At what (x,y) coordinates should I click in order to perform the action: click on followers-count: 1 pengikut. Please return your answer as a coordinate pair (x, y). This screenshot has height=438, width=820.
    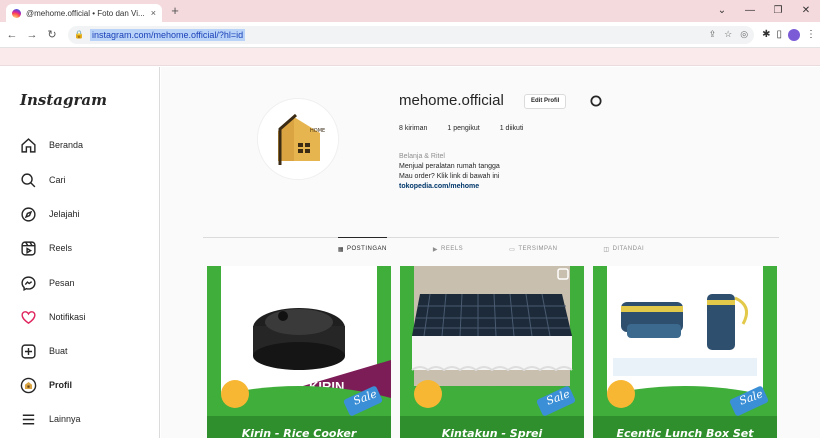
    Looking at the image, I should click on (463, 128).